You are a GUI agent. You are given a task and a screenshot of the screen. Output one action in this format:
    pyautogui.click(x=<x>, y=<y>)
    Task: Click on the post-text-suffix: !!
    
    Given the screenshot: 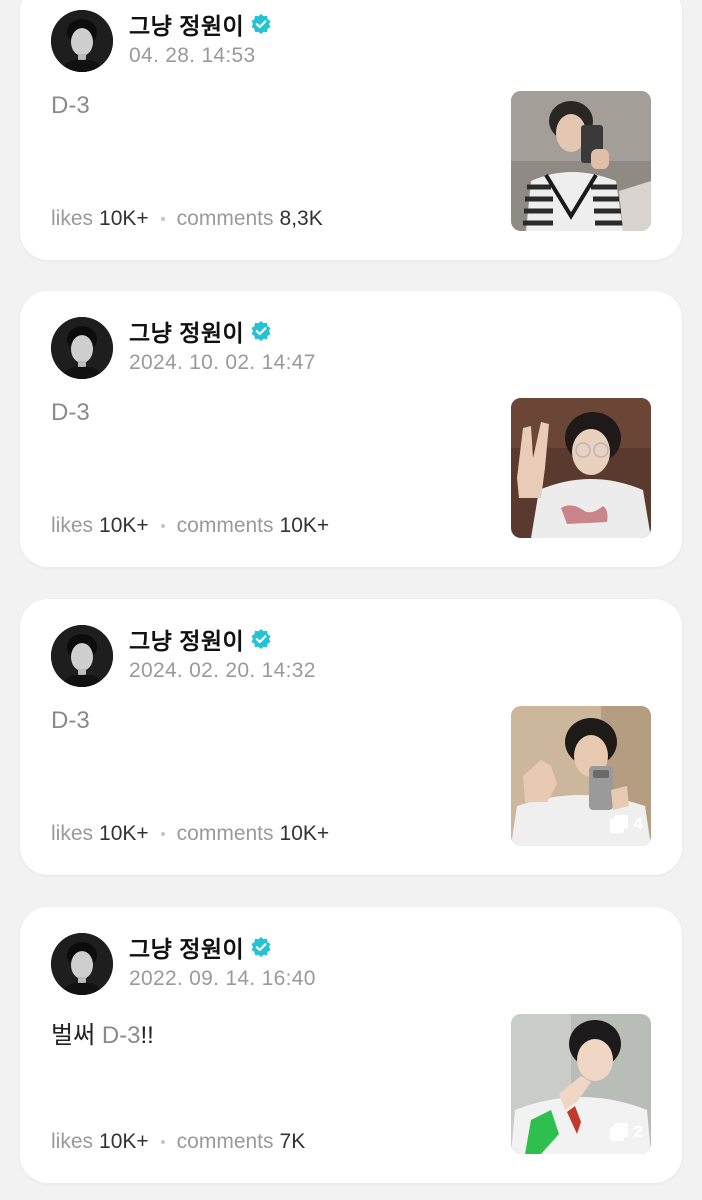 What is the action you would take?
    pyautogui.click(x=147, y=1035)
    